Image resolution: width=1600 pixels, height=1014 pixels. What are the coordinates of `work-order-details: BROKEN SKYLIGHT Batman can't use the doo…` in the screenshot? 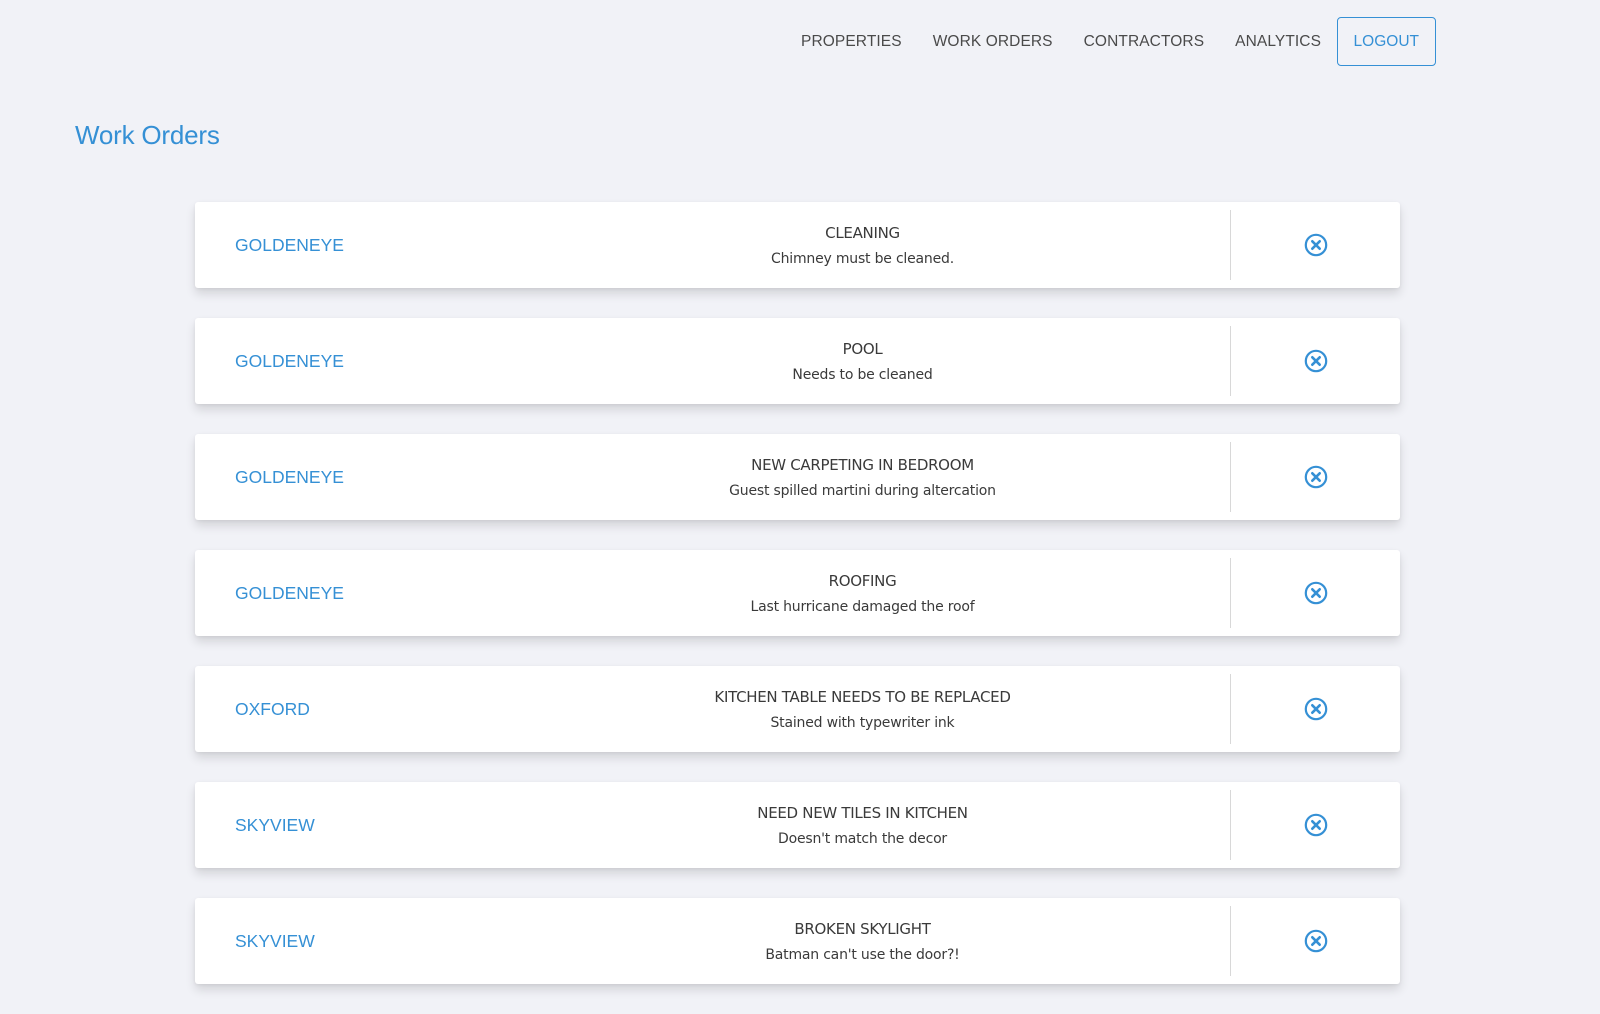 It's located at (862, 941).